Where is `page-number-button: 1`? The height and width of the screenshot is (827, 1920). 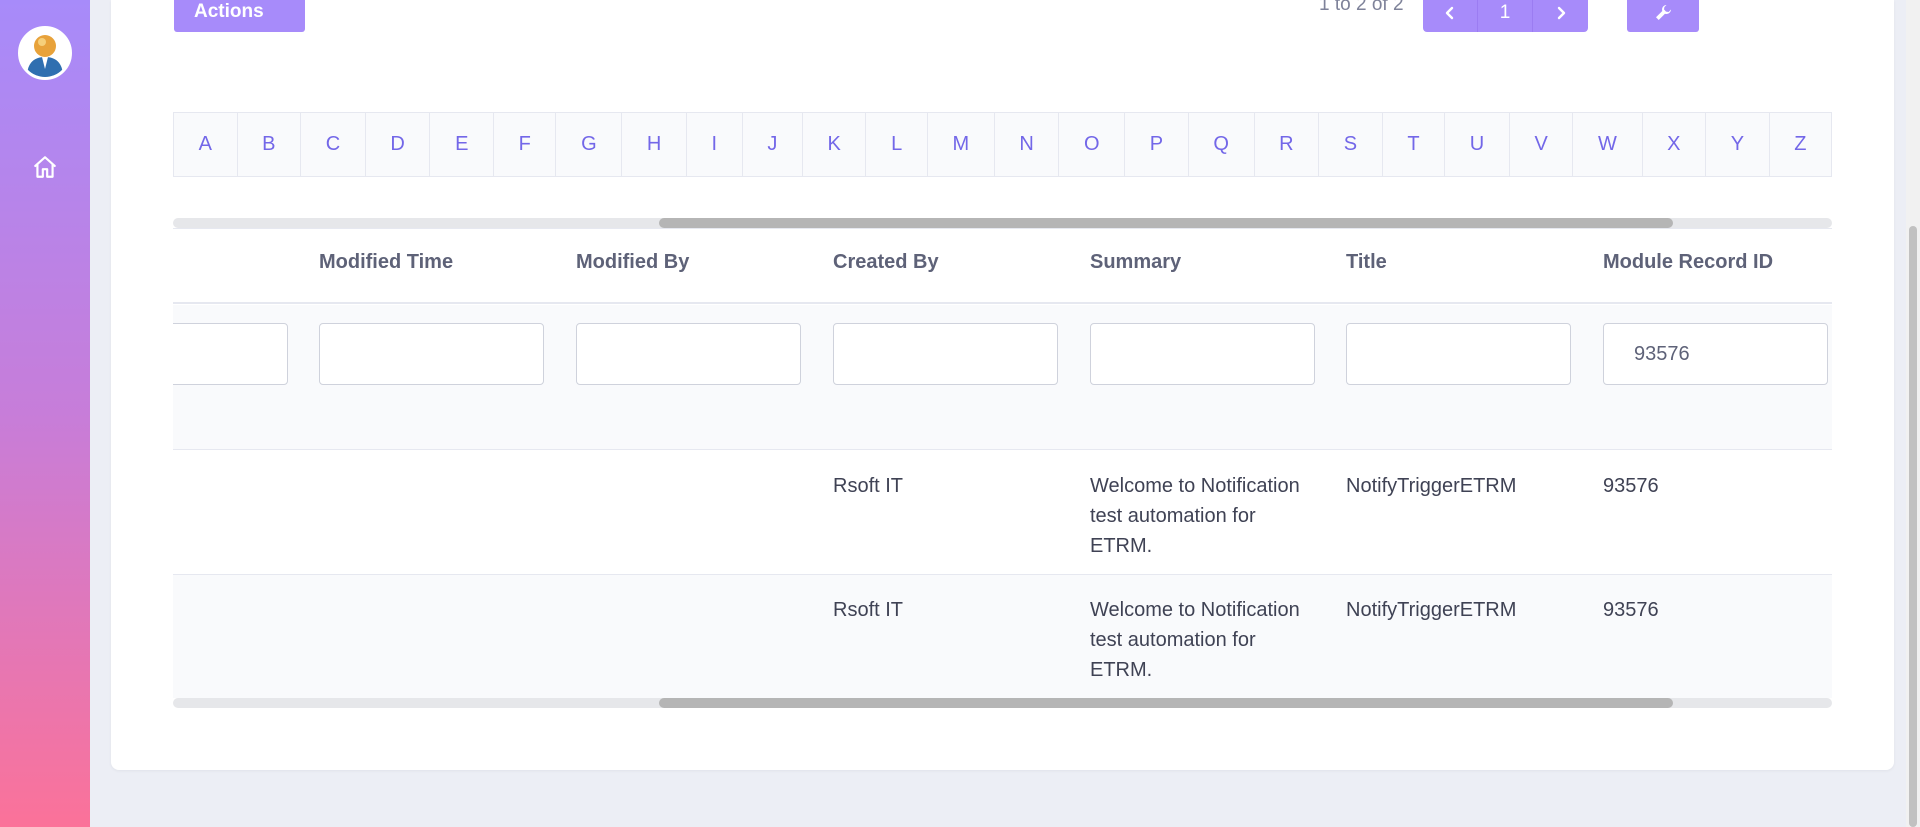
page-number-button: 1 is located at coordinates (1505, 16).